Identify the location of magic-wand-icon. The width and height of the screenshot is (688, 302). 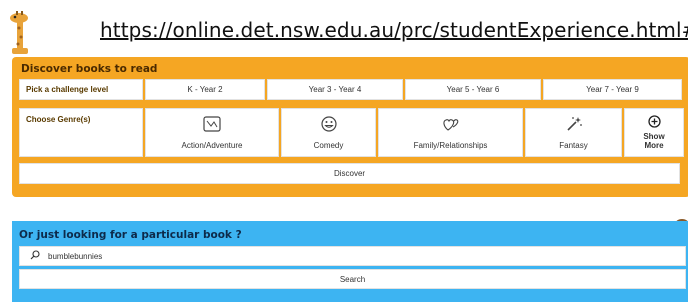
(574, 124).